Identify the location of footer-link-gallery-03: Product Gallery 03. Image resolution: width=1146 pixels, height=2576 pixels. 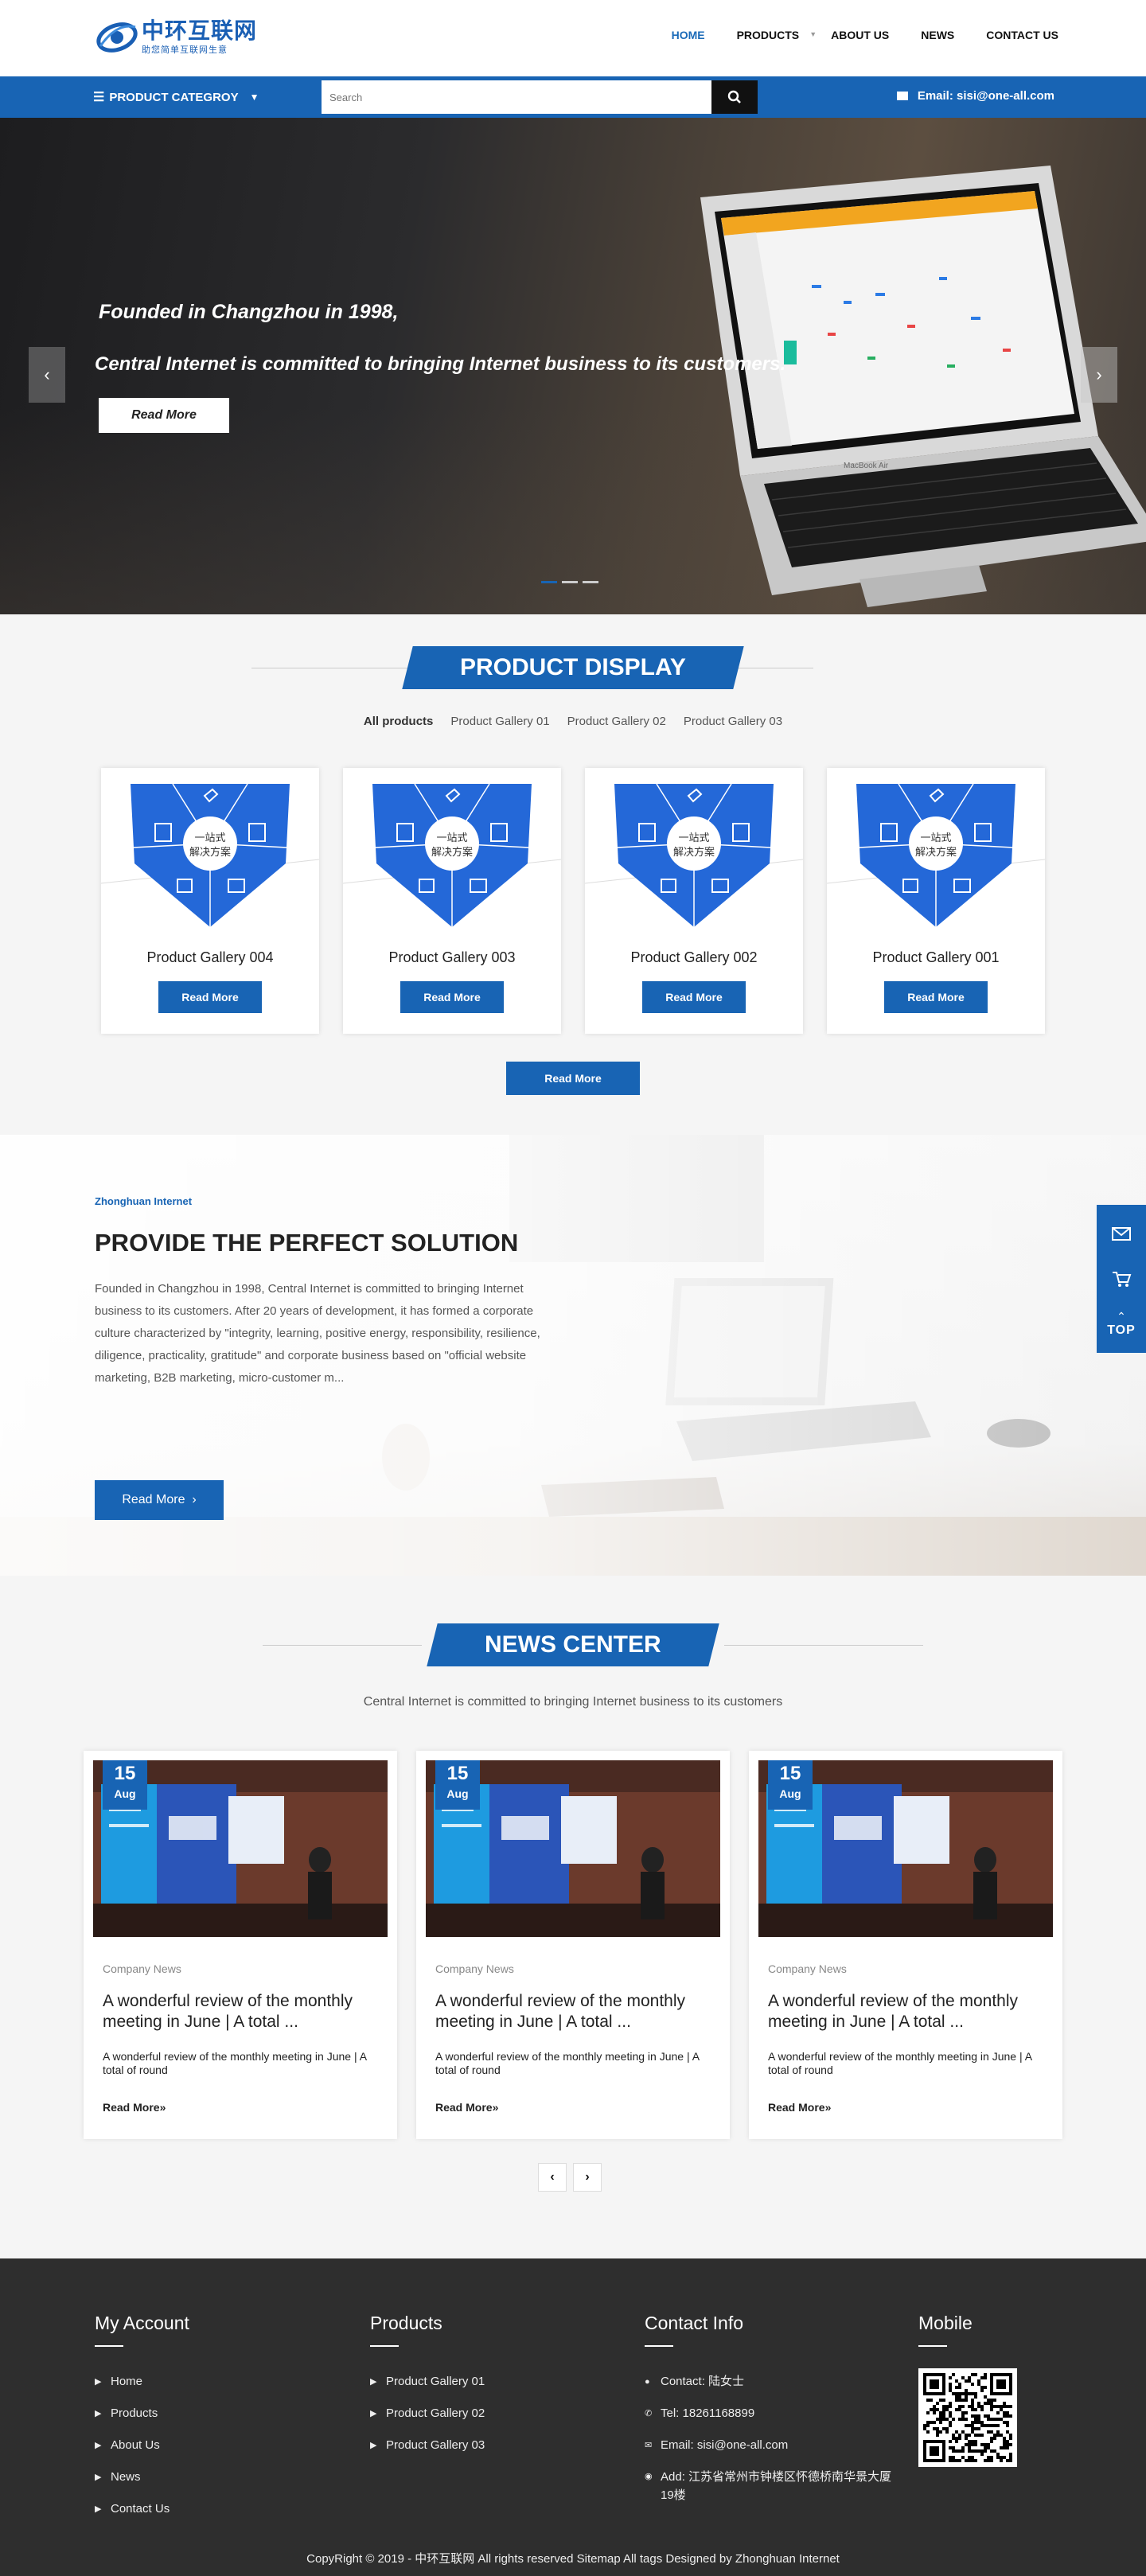
(435, 2445).